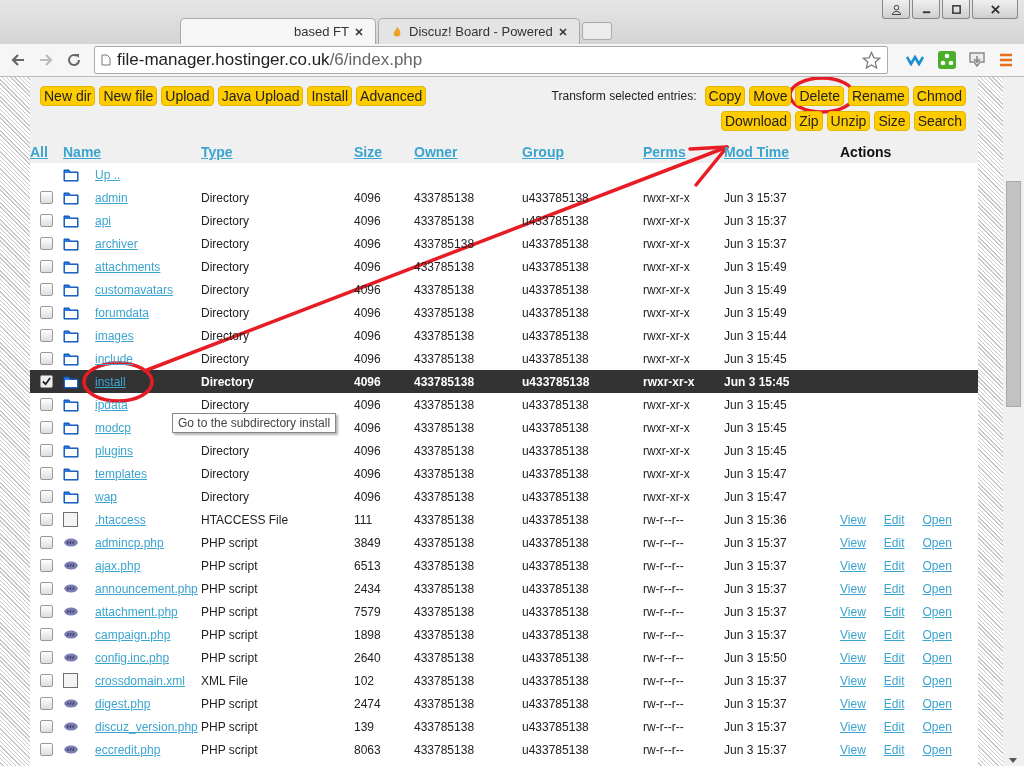  What do you see at coordinates (819, 96) in the screenshot?
I see `transform-button: Delete` at bounding box center [819, 96].